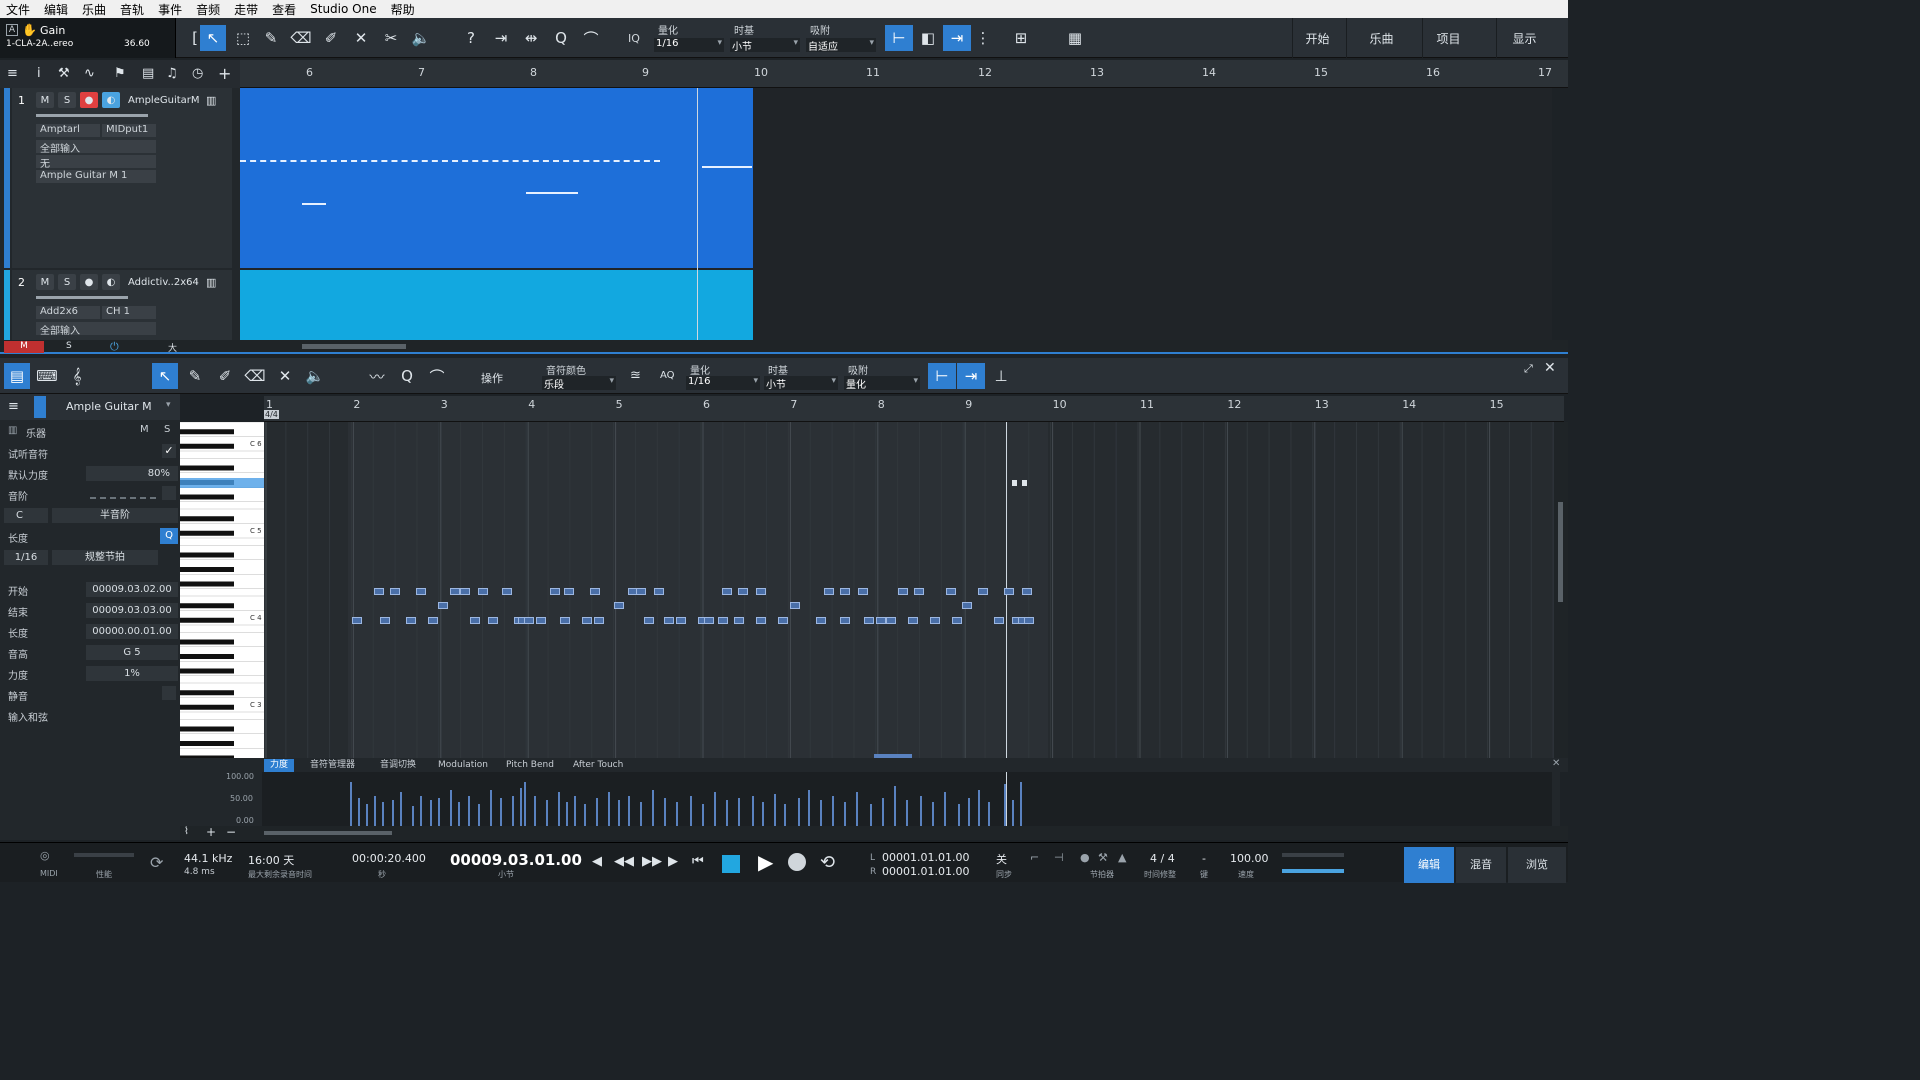  Describe the element at coordinates (1381, 38) in the screenshot. I see `tab-song: 乐曲` at that location.